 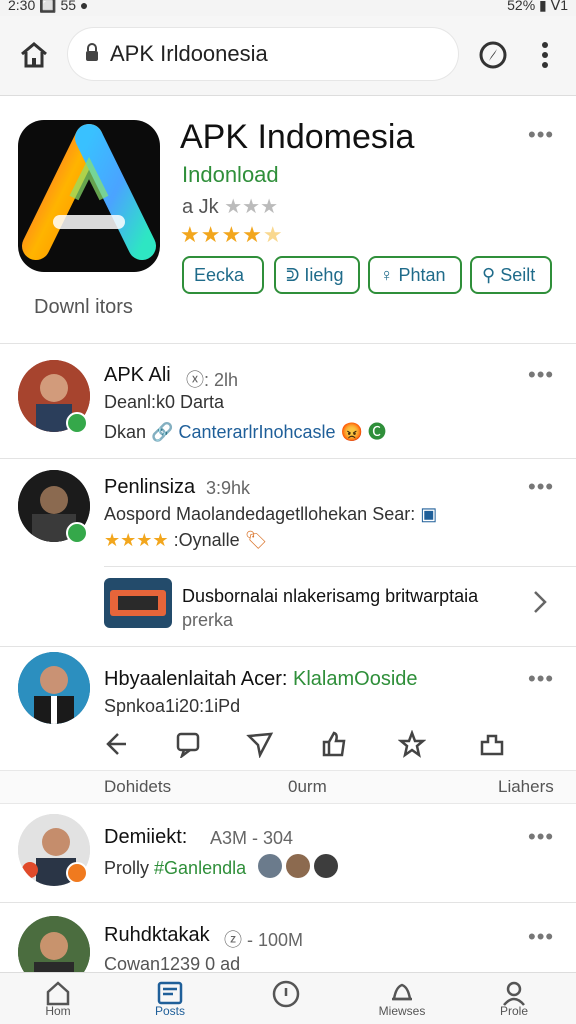 I want to click on status-right: 52% ▮ ᐯ1, so click(x=537, y=6).